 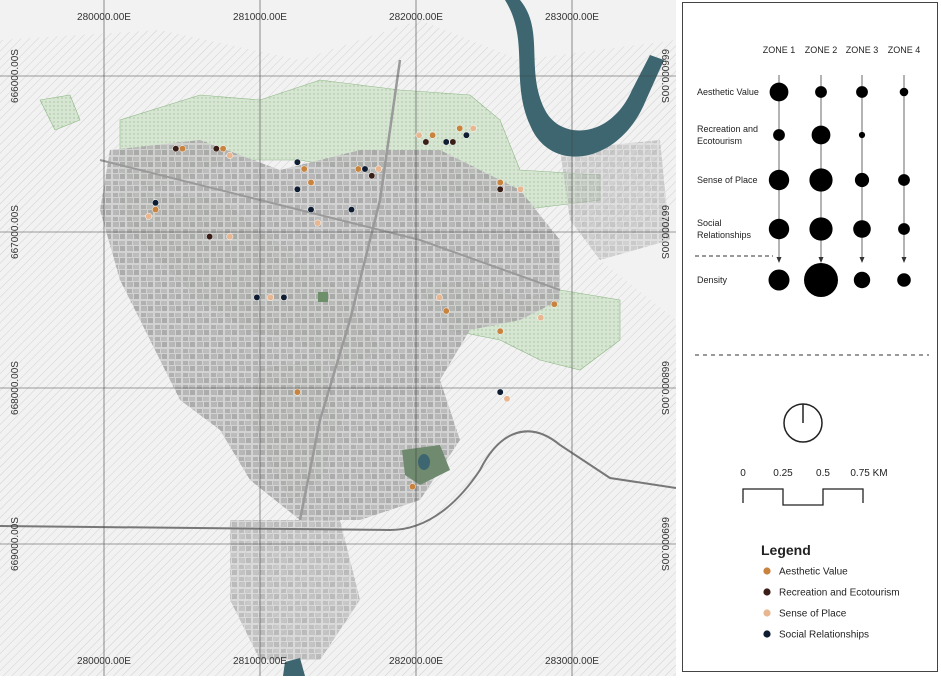 I want to click on legend-swatch-sense, so click(x=767, y=613).